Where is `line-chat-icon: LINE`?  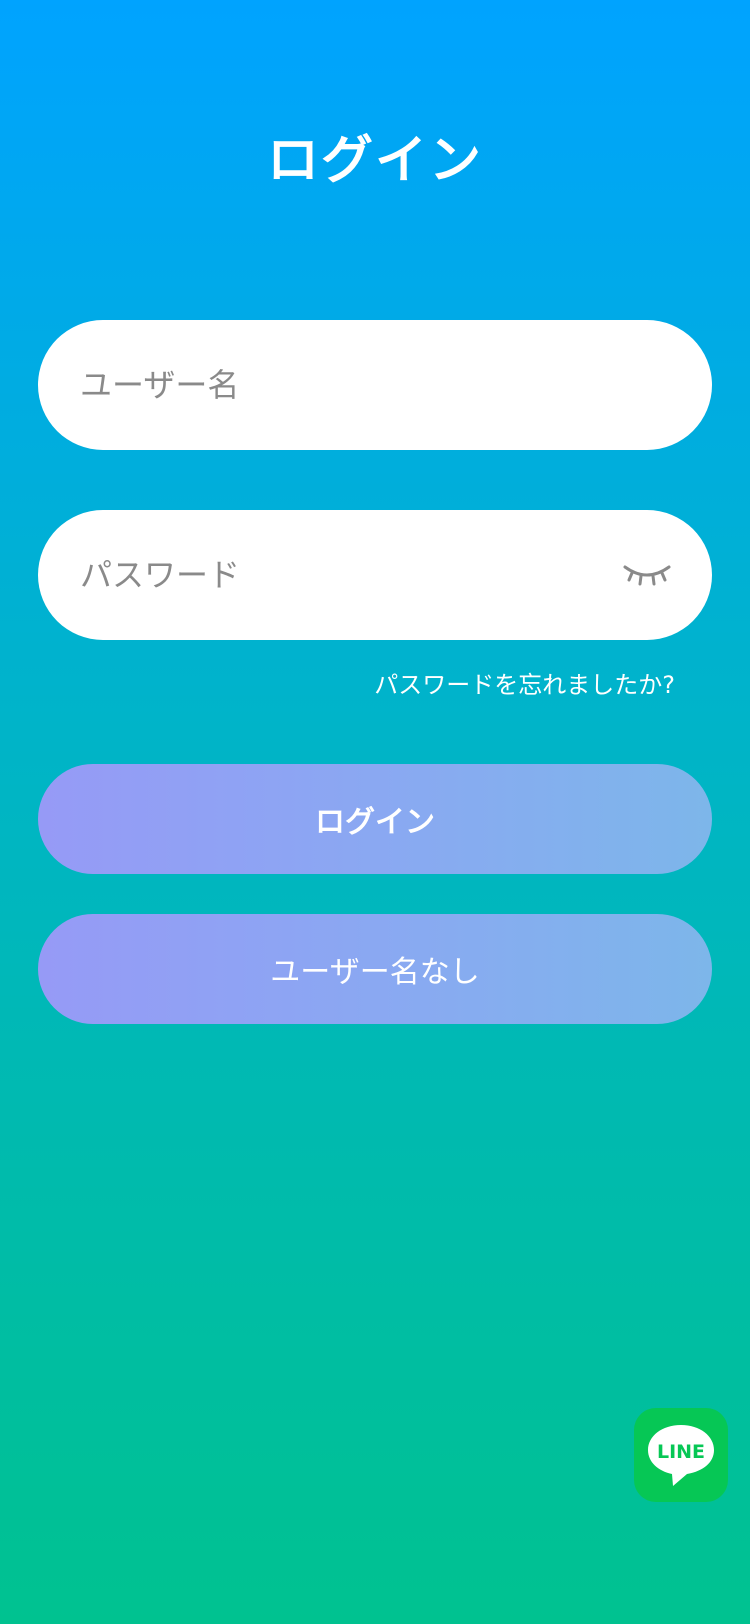 line-chat-icon: LINE is located at coordinates (681, 1455).